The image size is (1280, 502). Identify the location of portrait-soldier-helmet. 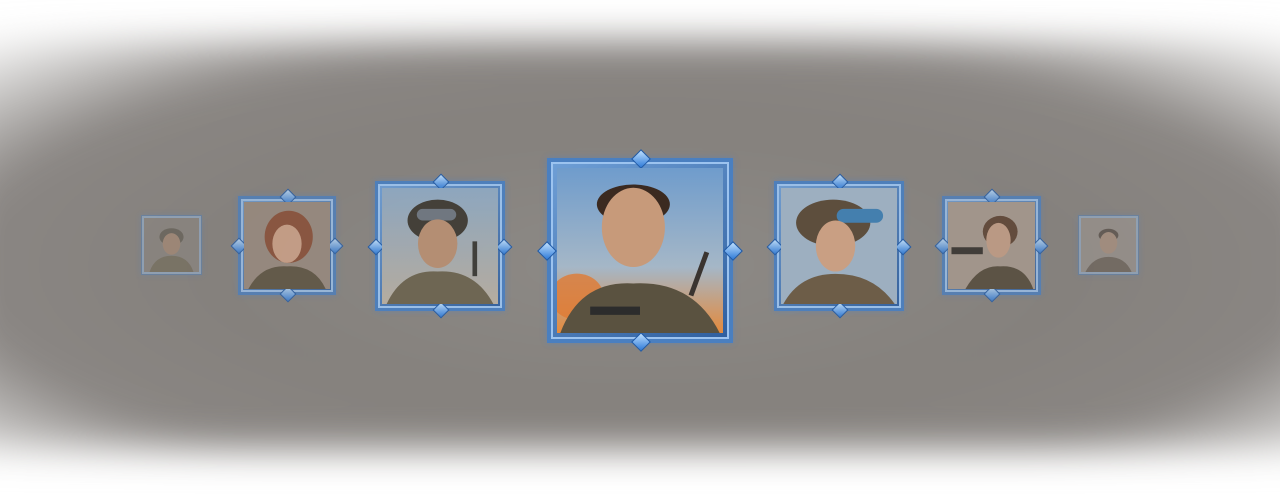
(171, 245).